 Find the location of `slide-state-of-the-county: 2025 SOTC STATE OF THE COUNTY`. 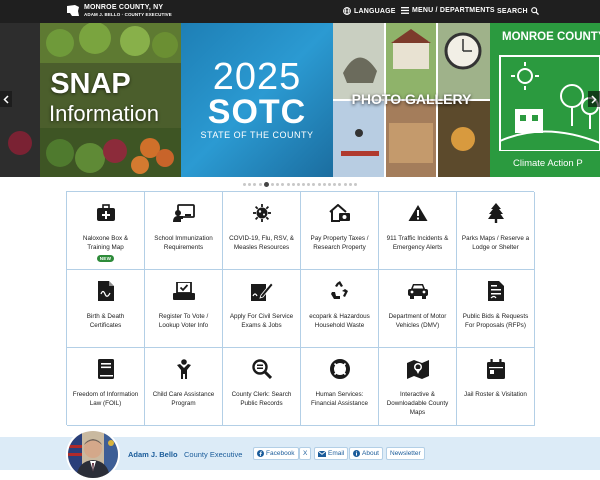

slide-state-of-the-county: 2025 SOTC STATE OF THE COUNTY is located at coordinates (257, 100).